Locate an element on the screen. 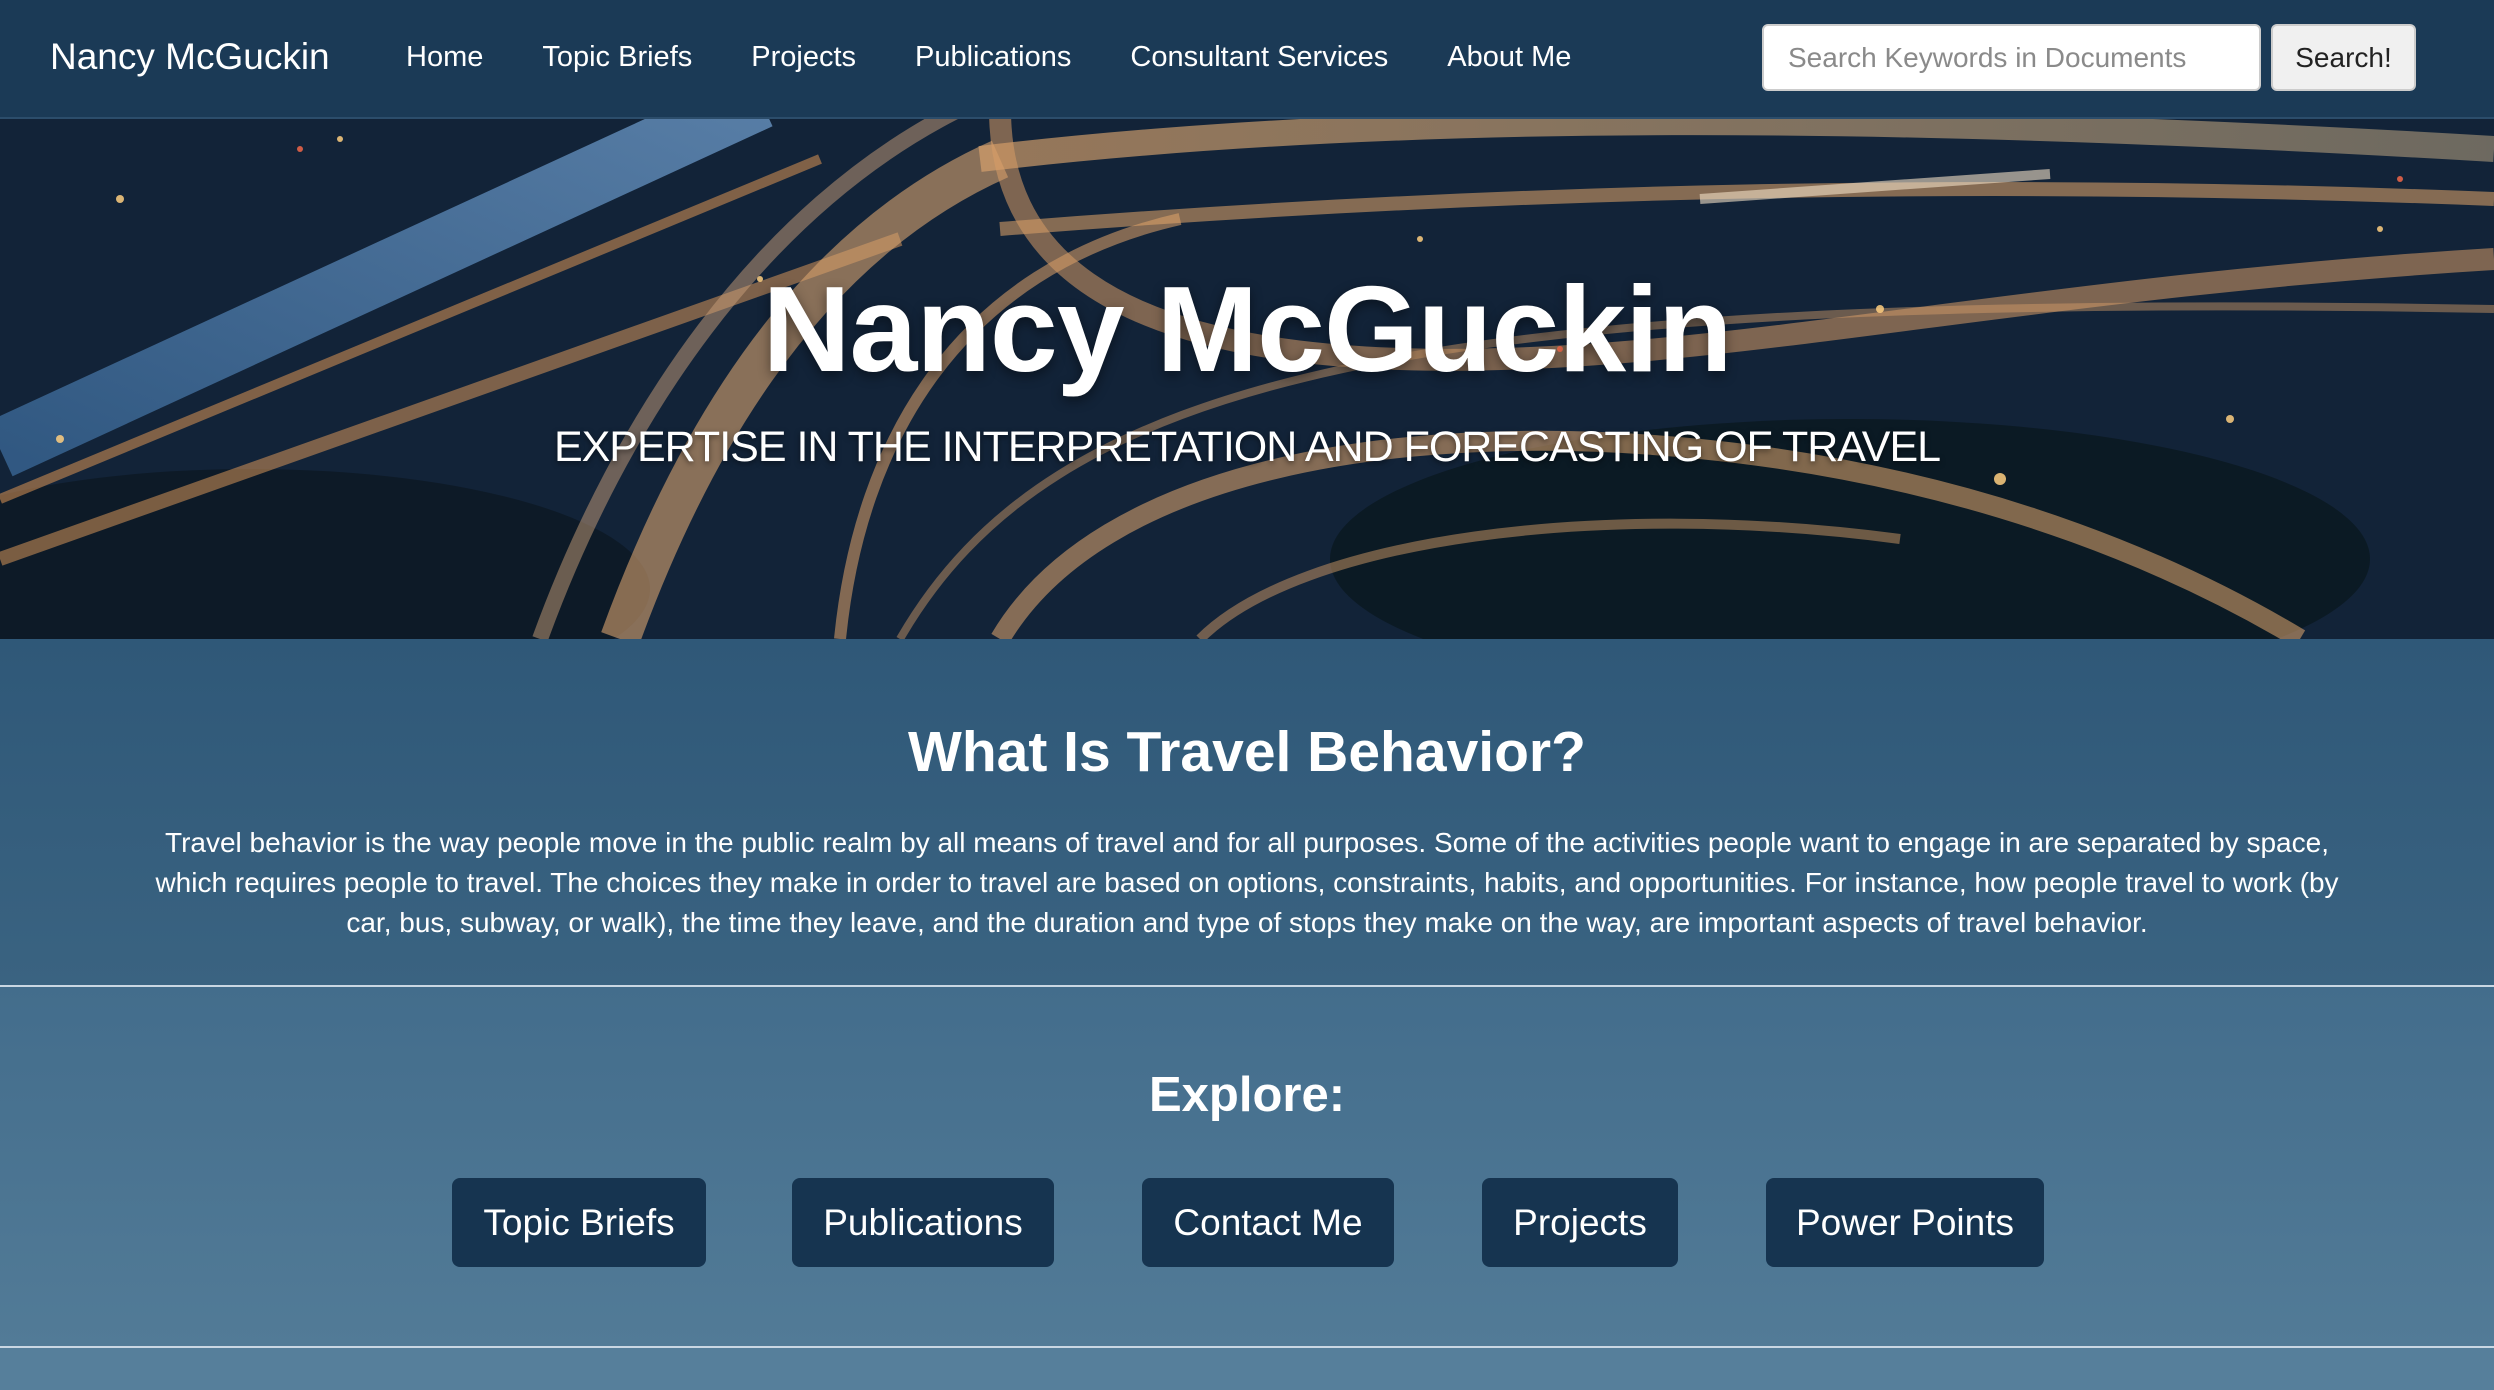 The height and width of the screenshot is (1390, 2494). nav-consultant-services-link: Consultant Services is located at coordinates (1259, 57).